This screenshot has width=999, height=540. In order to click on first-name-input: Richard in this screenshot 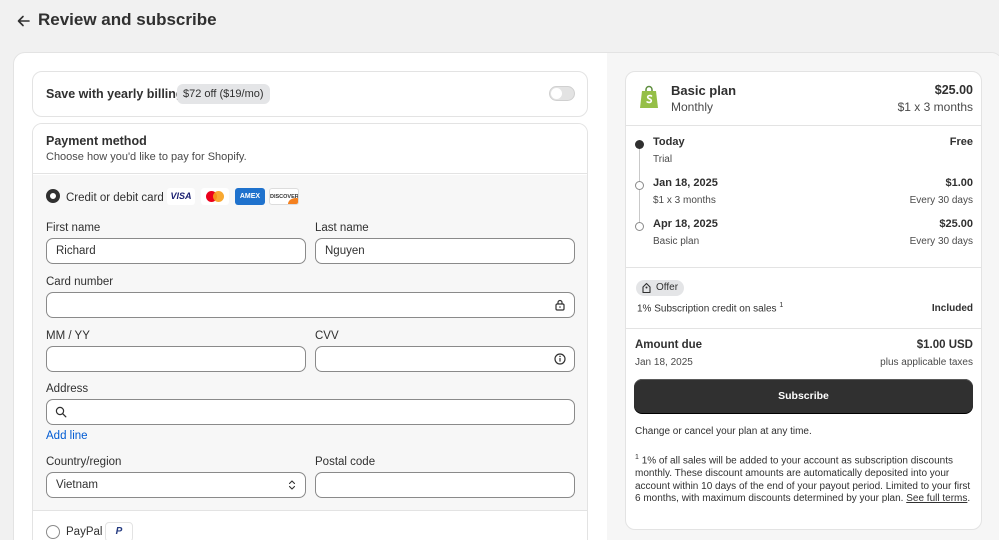, I will do `click(176, 251)`.